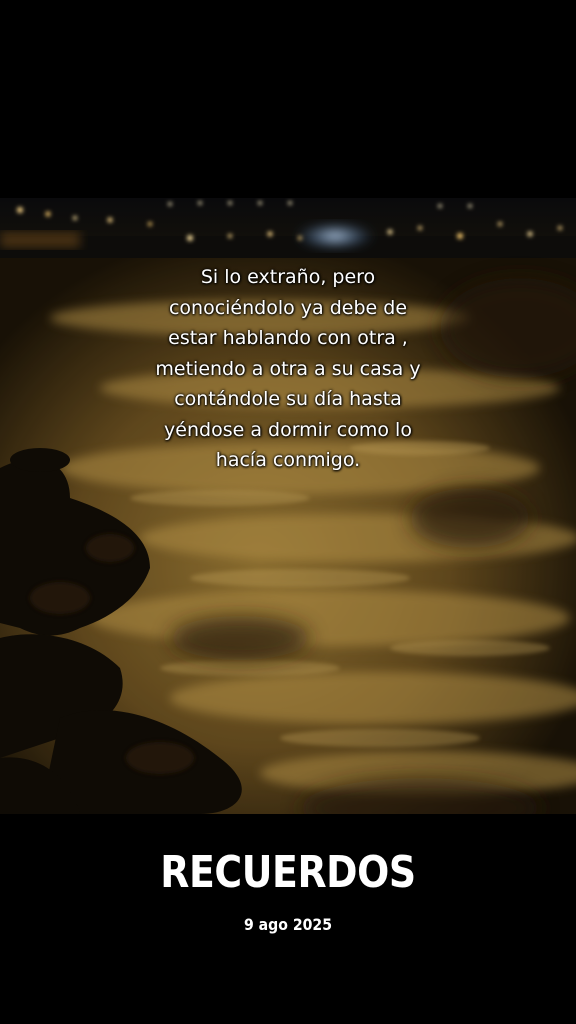 The height and width of the screenshot is (1024, 576). What do you see at coordinates (288, 872) in the screenshot?
I see `memories-title: RECUERDOS` at bounding box center [288, 872].